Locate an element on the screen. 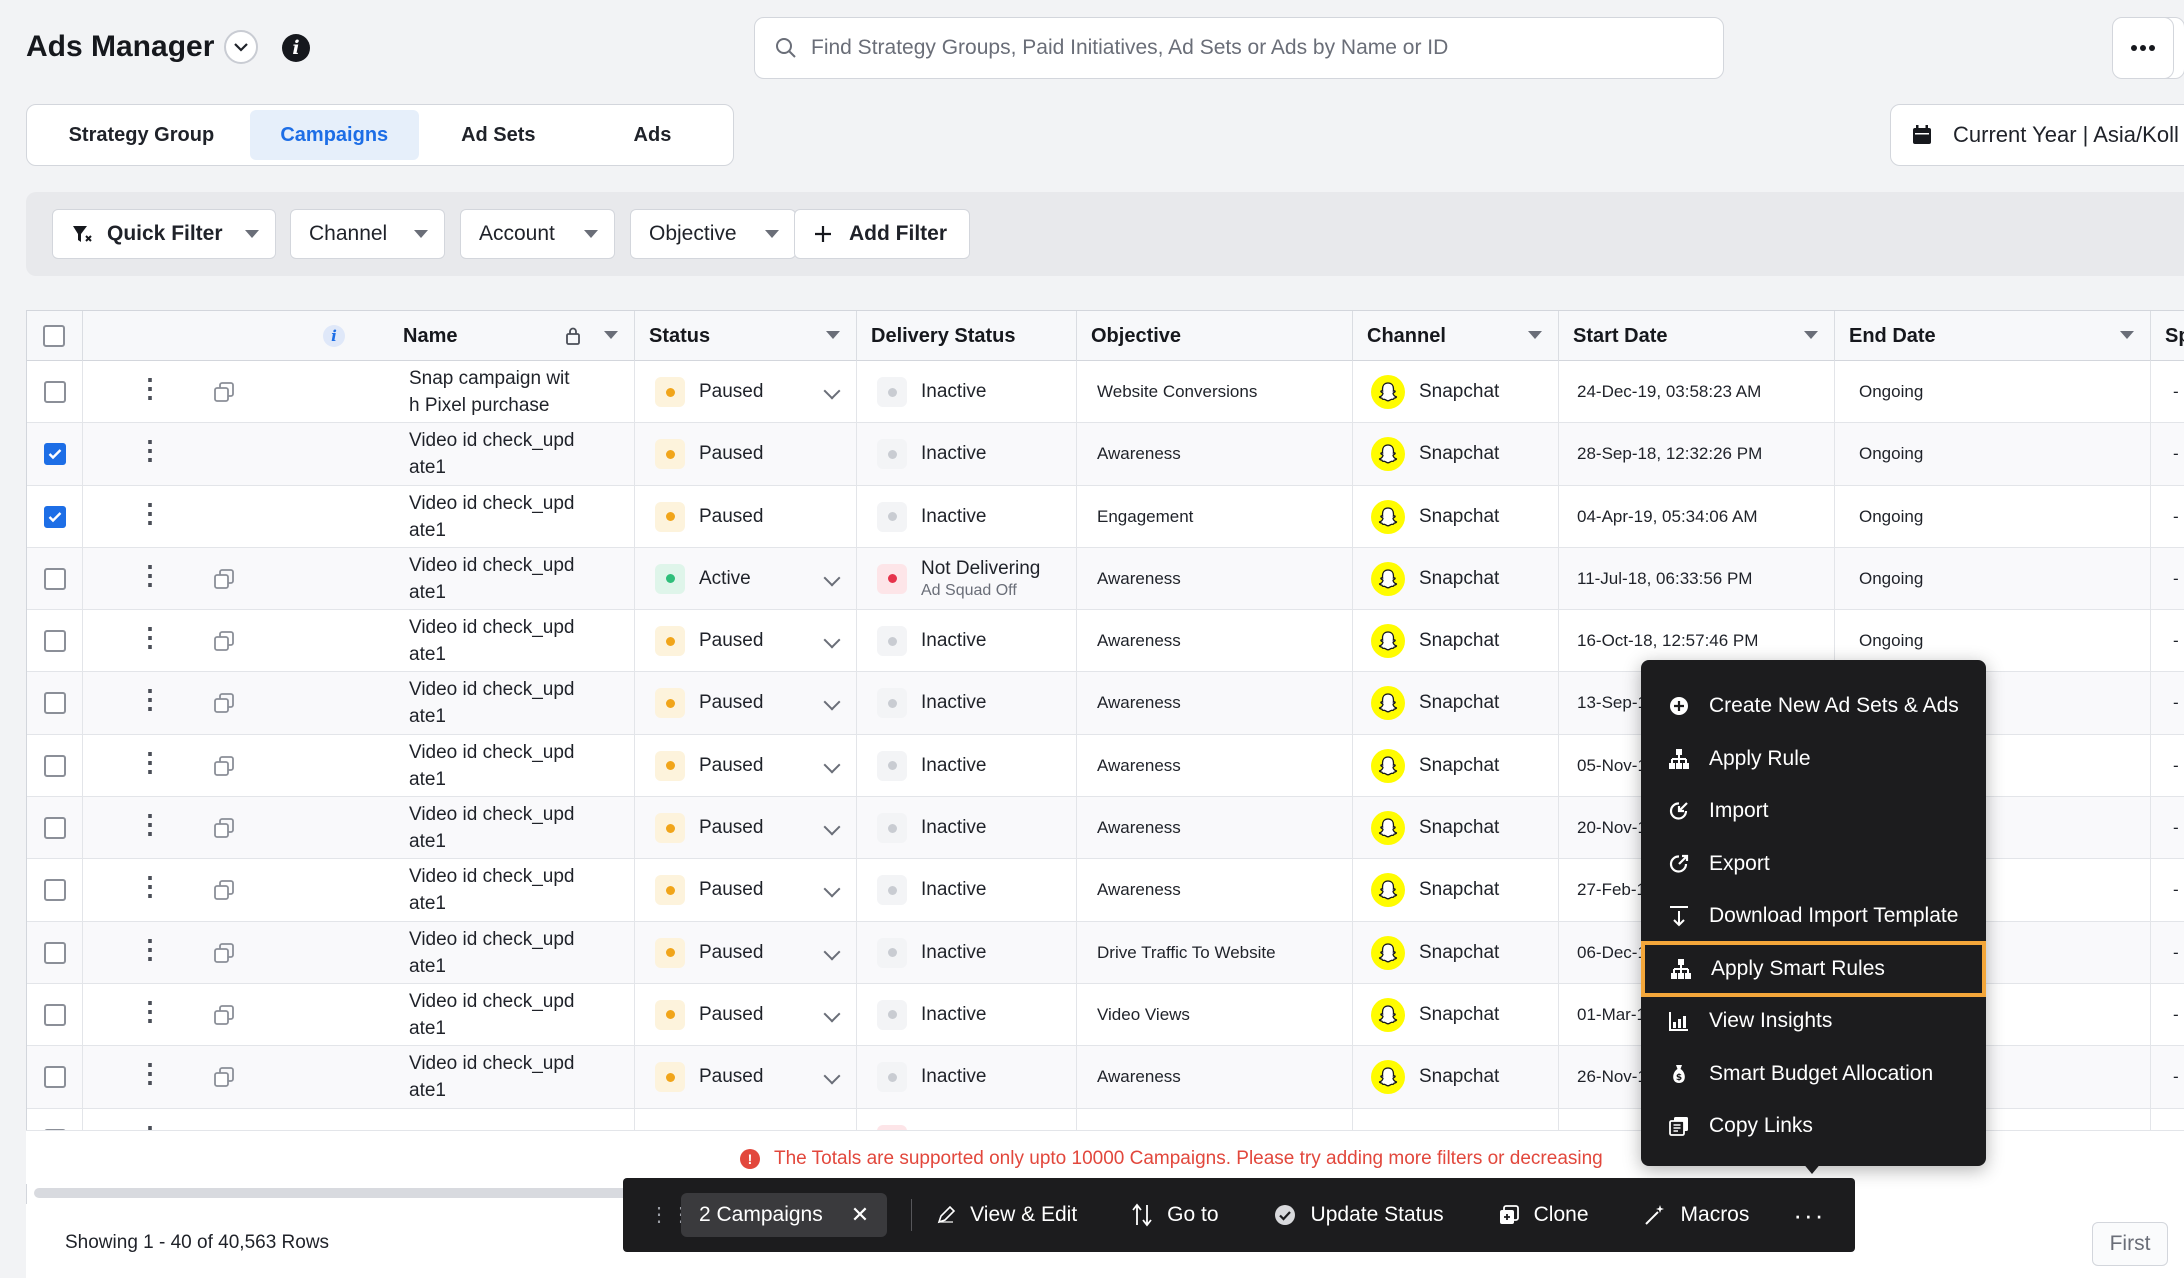  tab-ads: Ads is located at coordinates (652, 135).